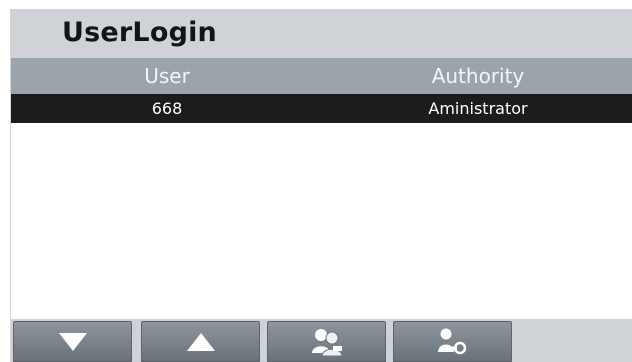 The width and height of the screenshot is (632, 362). I want to click on title-bar: UserLogin, so click(321, 33).